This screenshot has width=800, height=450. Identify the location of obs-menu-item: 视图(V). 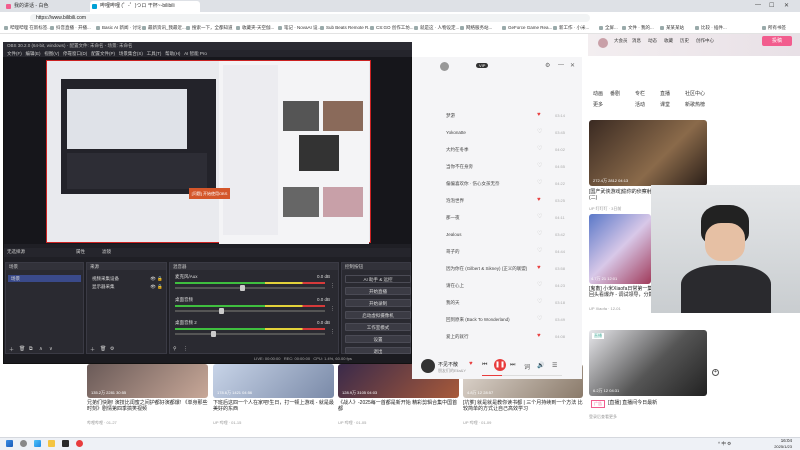
(51, 53).